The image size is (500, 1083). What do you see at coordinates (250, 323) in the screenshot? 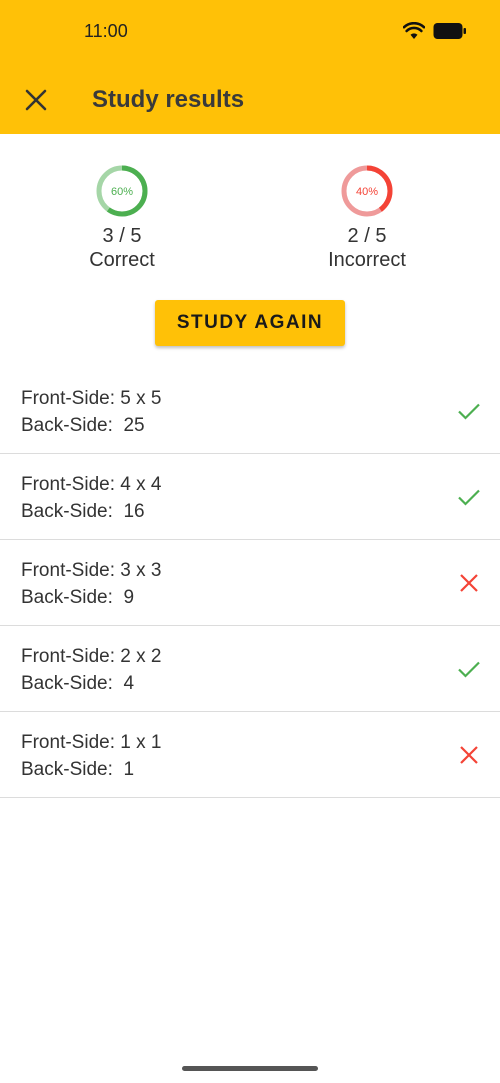
I see `study-again-button: STUDY AGAIN` at bounding box center [250, 323].